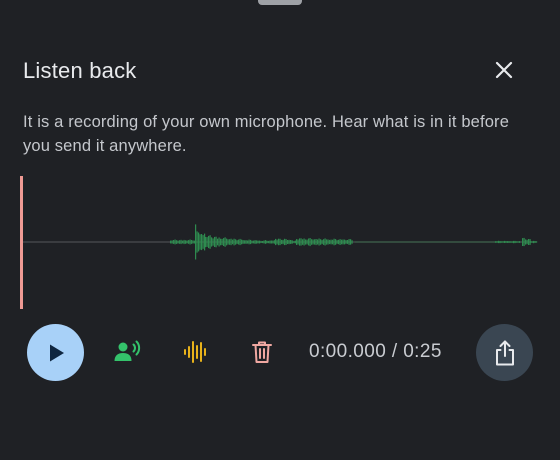 Image resolution: width=560 pixels, height=460 pixels. I want to click on total-duration: 0:25, so click(422, 351).